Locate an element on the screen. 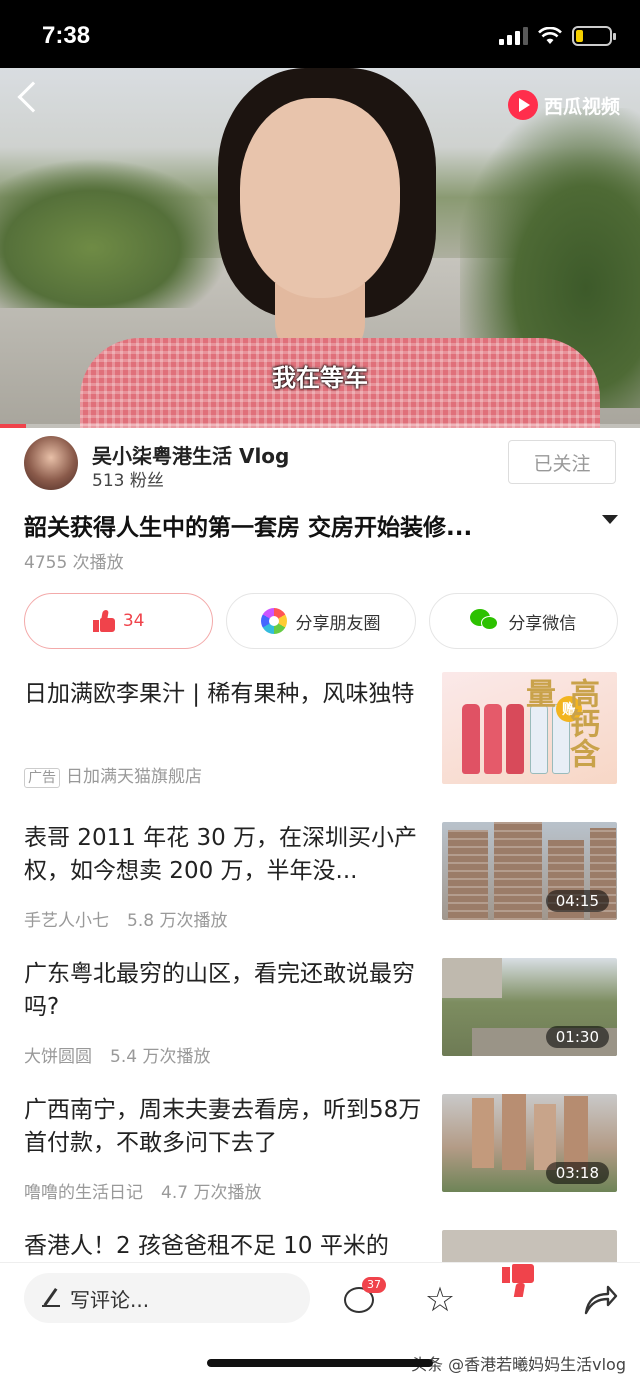 This screenshot has width=640, height=1385. author-row: 吴小柒粤港生活 Vlog 513 粉丝 已关注 is located at coordinates (320, 463).